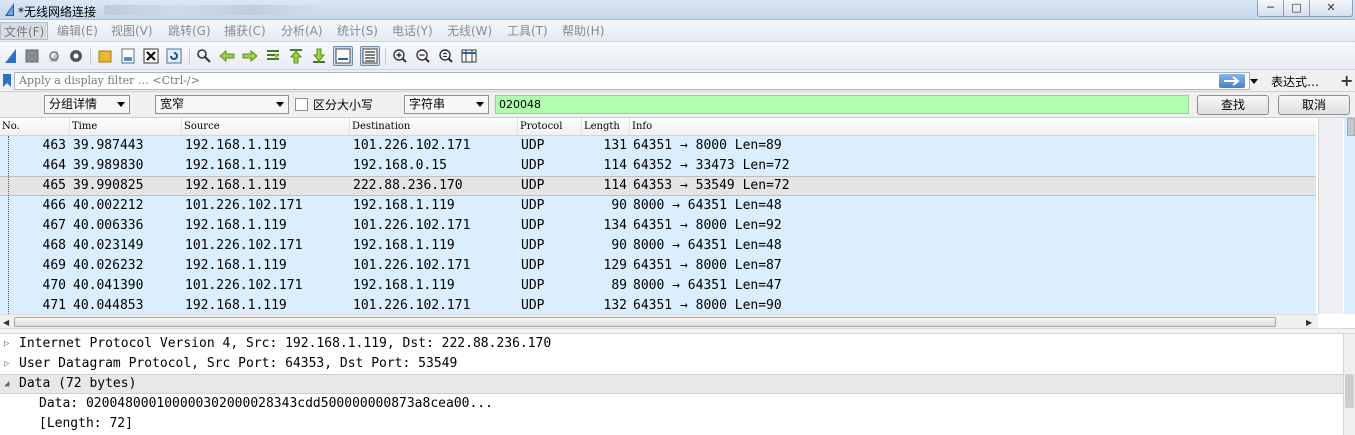 This screenshot has height=435, width=1355. What do you see at coordinates (619, 285) in the screenshot?
I see `packet-length: 89` at bounding box center [619, 285].